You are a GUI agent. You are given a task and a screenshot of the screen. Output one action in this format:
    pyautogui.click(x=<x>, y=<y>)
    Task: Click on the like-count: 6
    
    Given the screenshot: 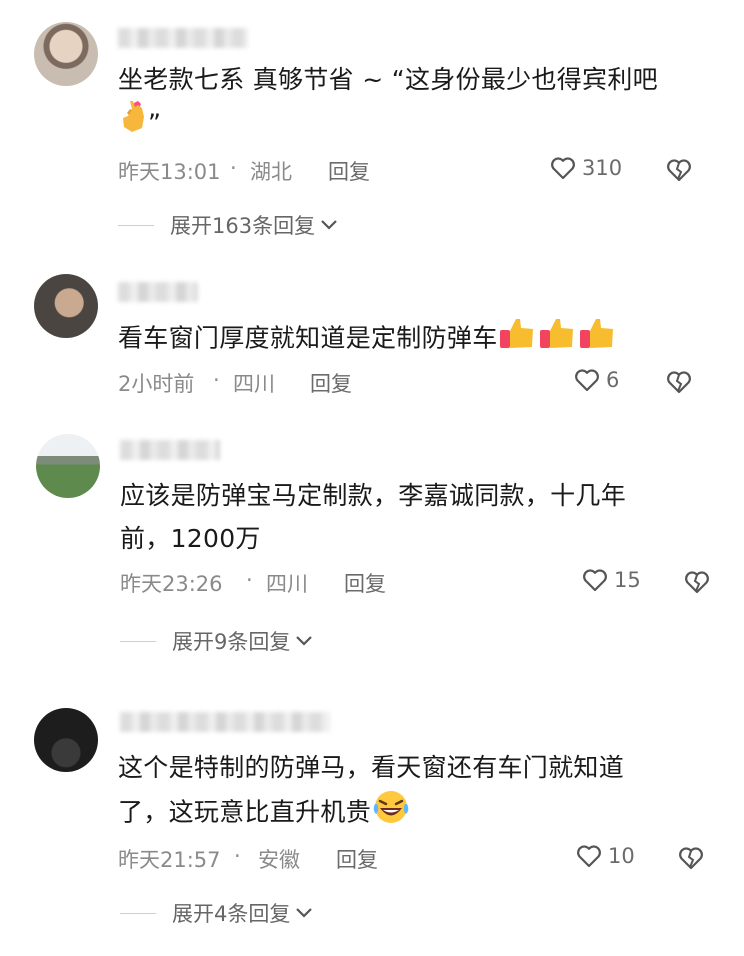 What is the action you would take?
    pyautogui.click(x=613, y=380)
    